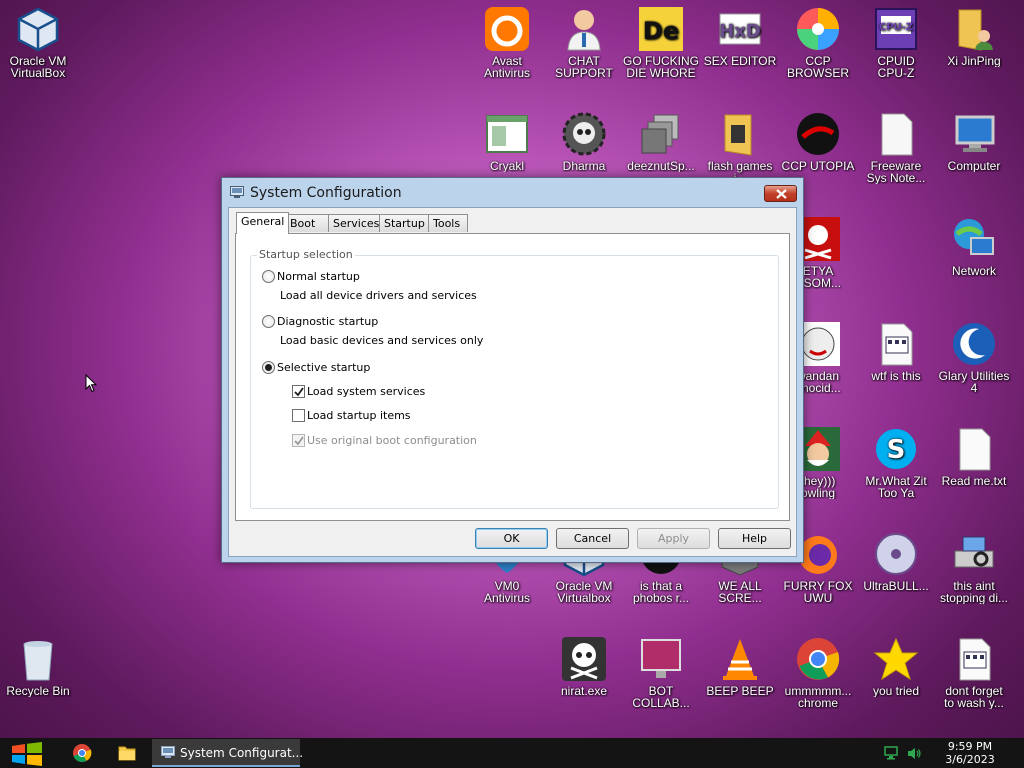 This screenshot has height=768, width=1024. Describe the element at coordinates (970, 759) in the screenshot. I see `clock-date: 3/6/2023` at that location.